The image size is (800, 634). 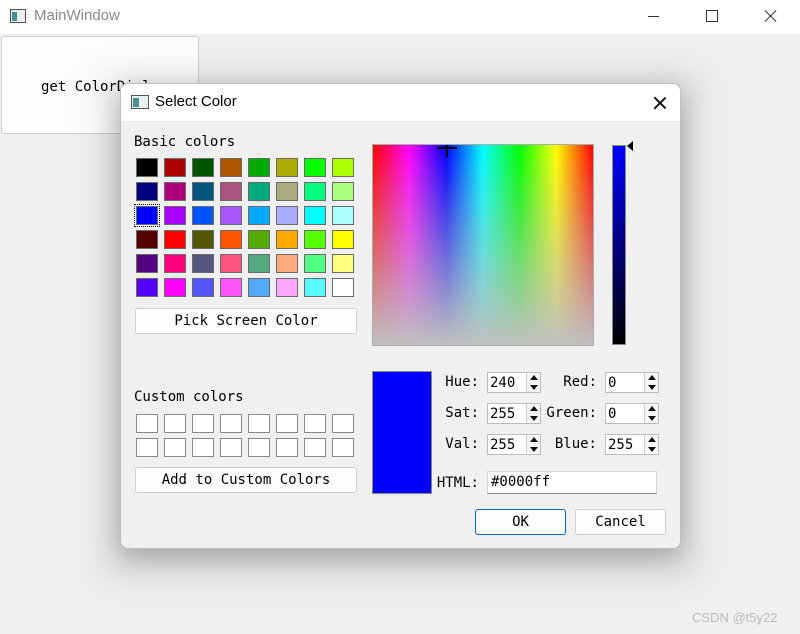 I want to click on green-spinbox: 0, so click(x=632, y=413).